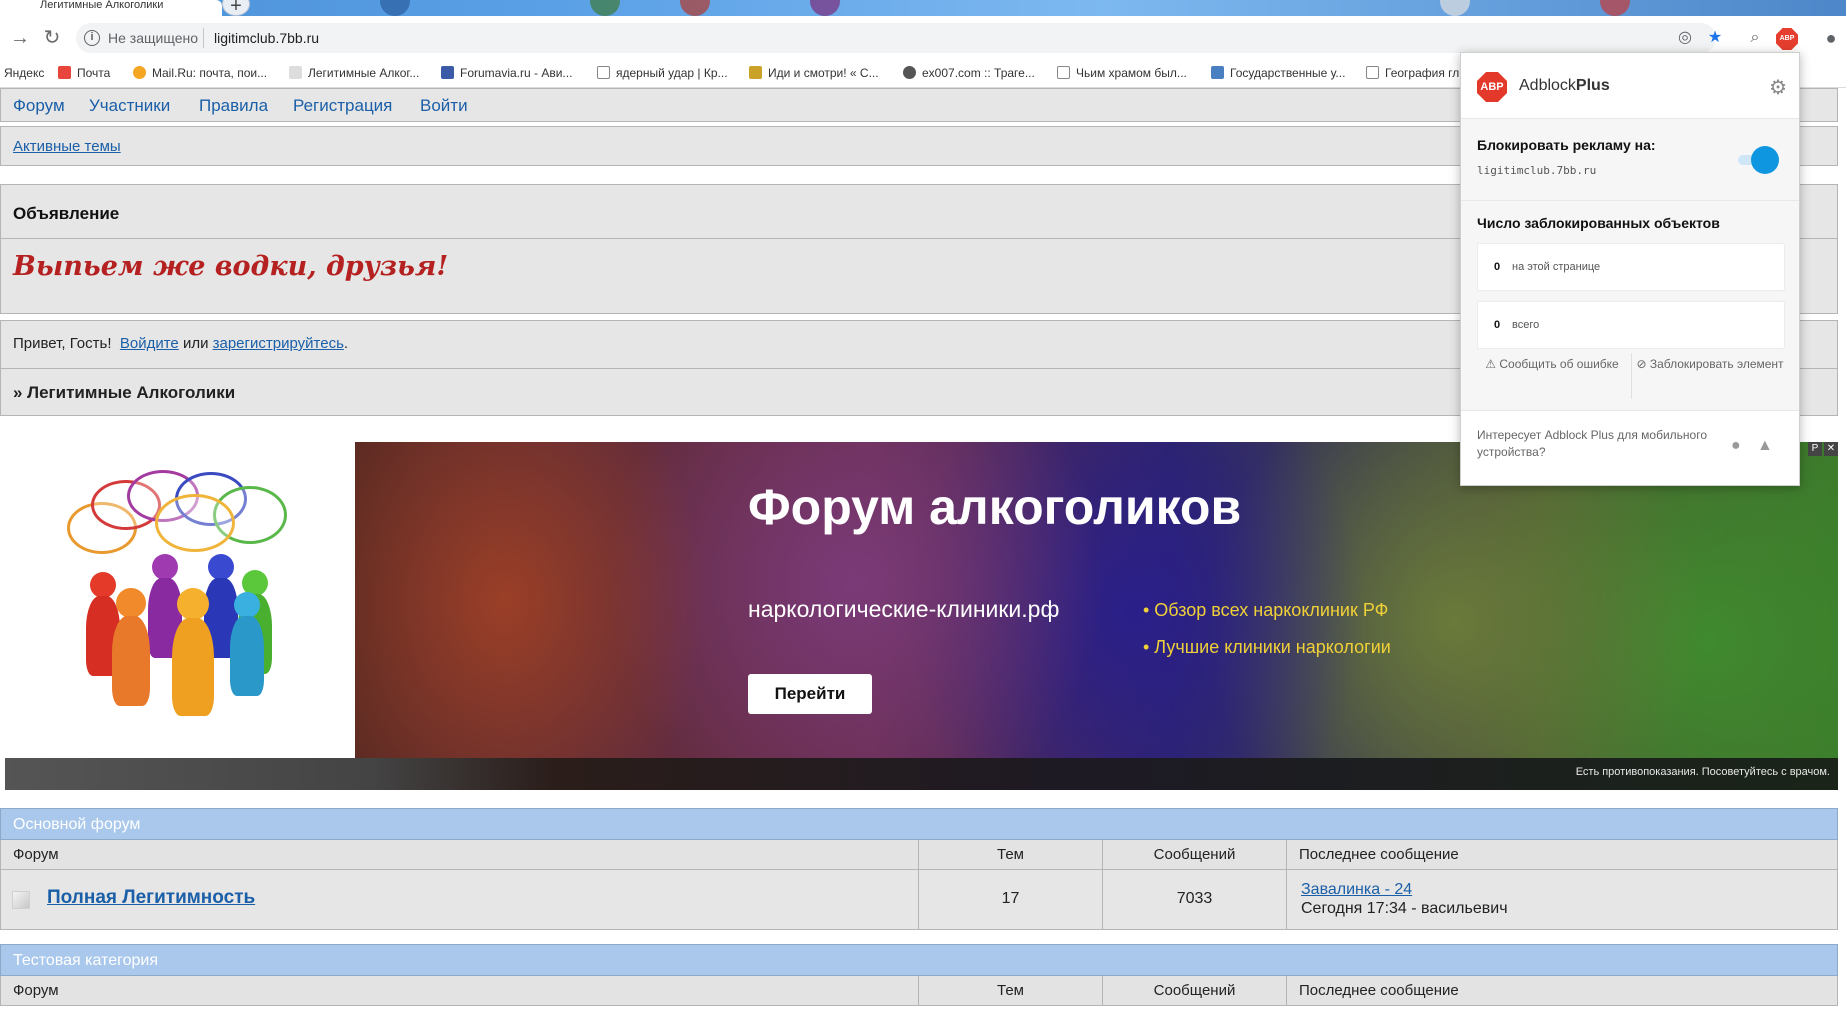 The width and height of the screenshot is (1846, 1016). I want to click on announcement-text: Выпьем же водки, друзья!, so click(231, 266).